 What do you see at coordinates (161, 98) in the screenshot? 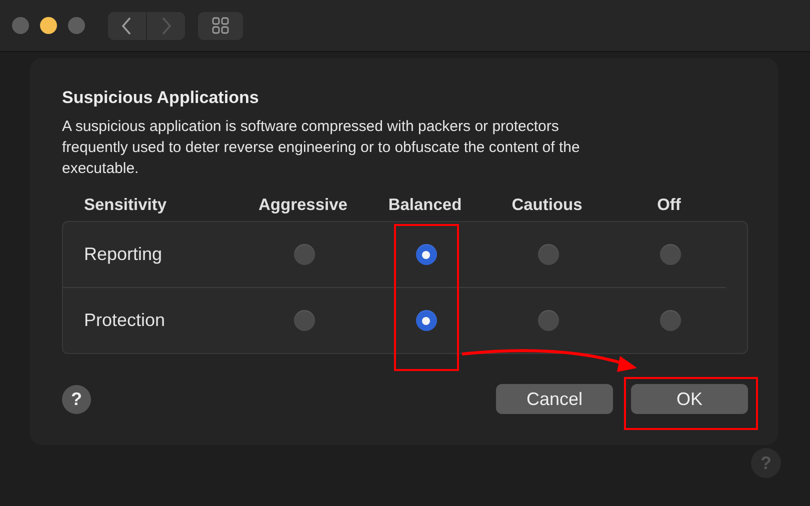
I see `dialog-title: Suspicious Applications` at bounding box center [161, 98].